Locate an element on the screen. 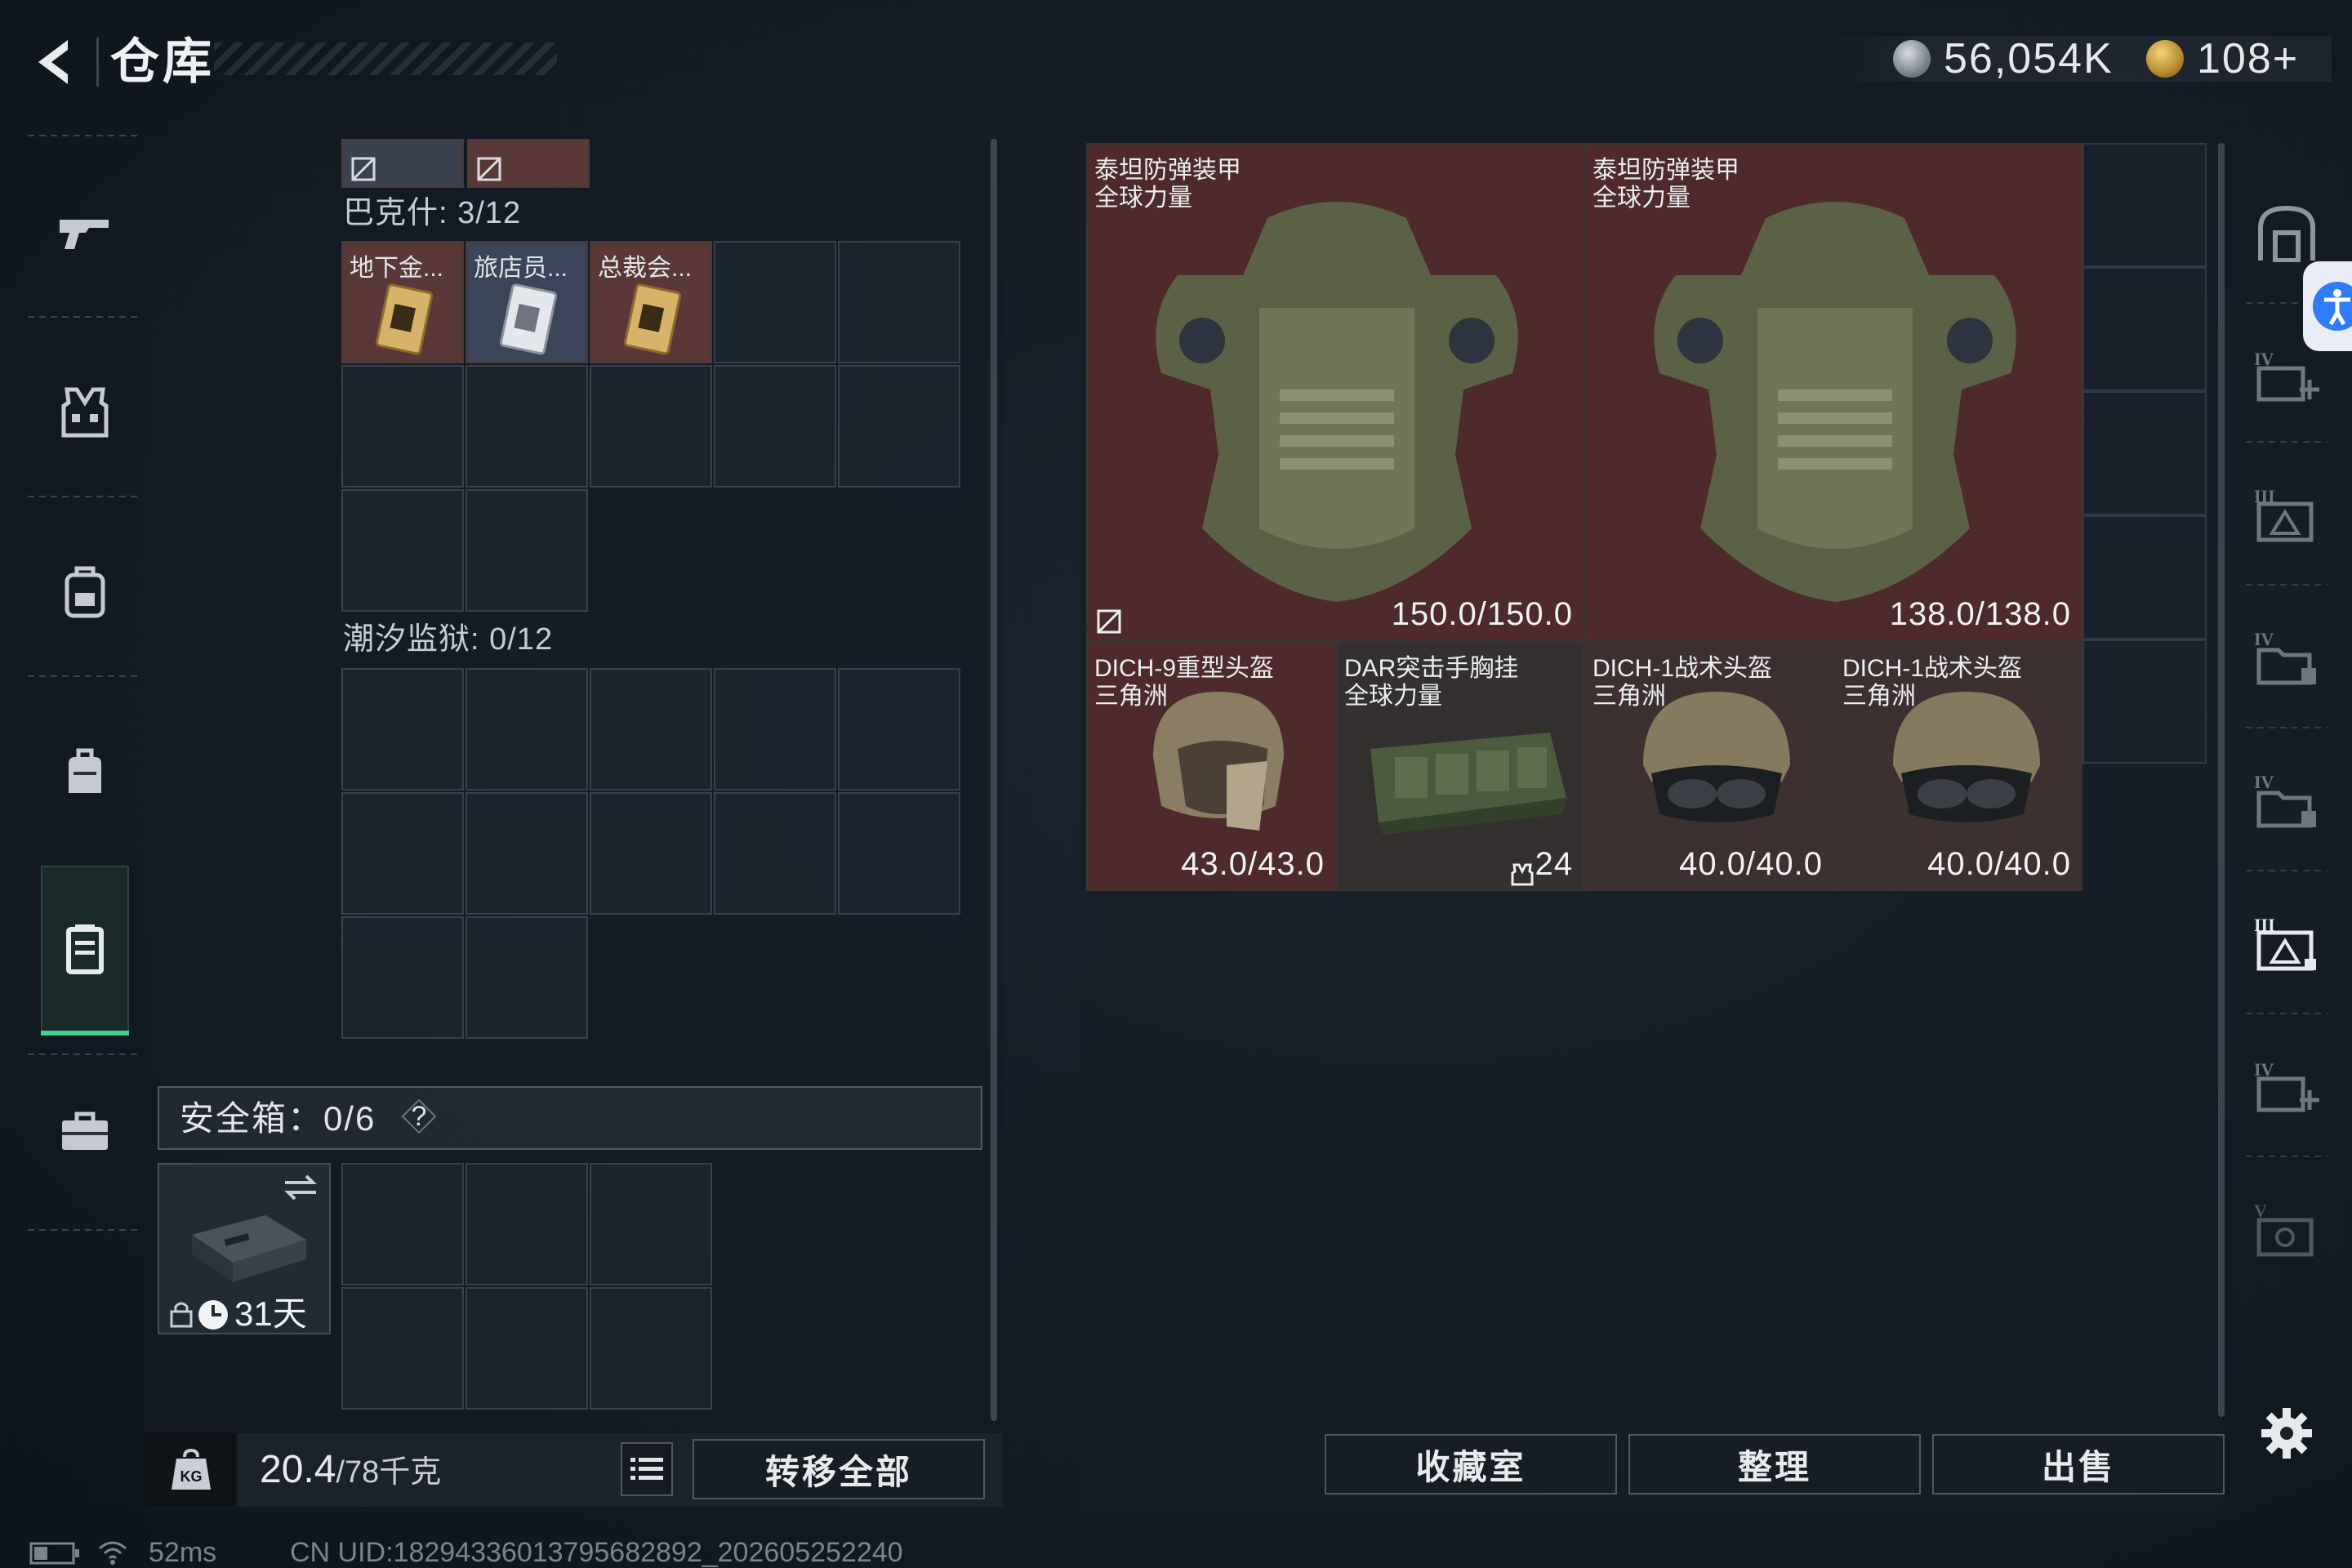 The width and height of the screenshot is (2352, 1568). wifi-icon is located at coordinates (113, 1553).